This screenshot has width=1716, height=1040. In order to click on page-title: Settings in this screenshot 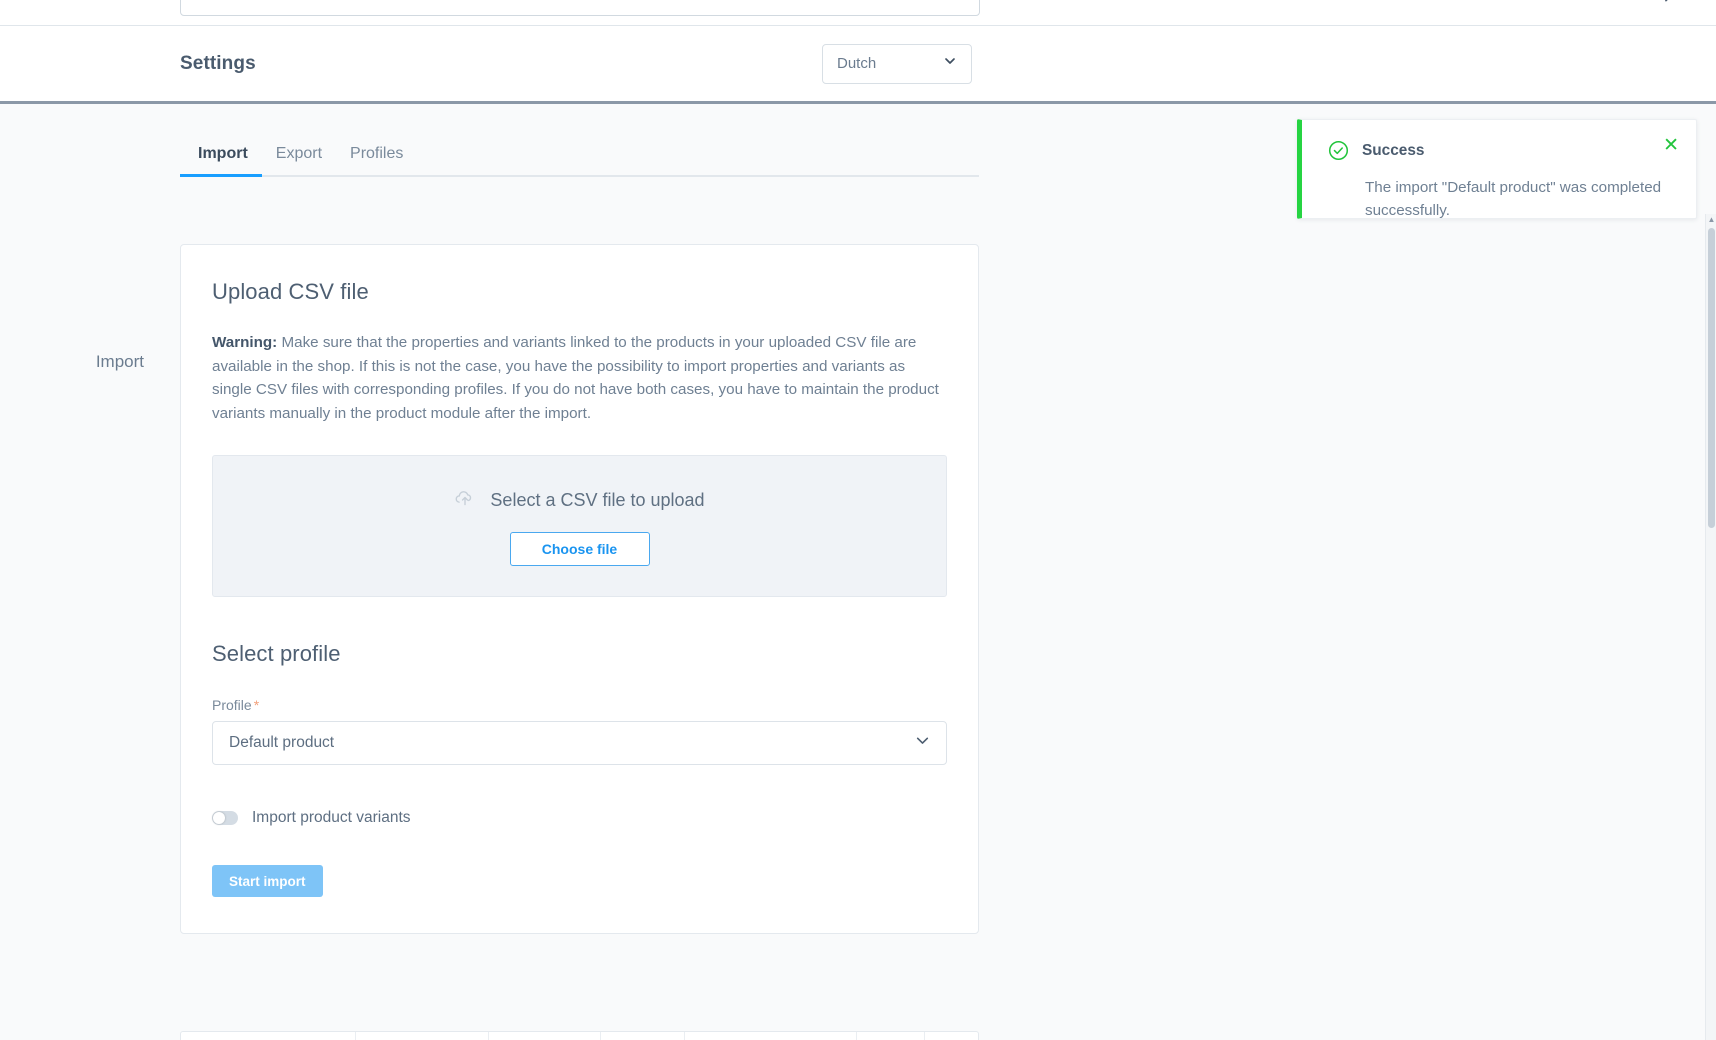, I will do `click(218, 63)`.